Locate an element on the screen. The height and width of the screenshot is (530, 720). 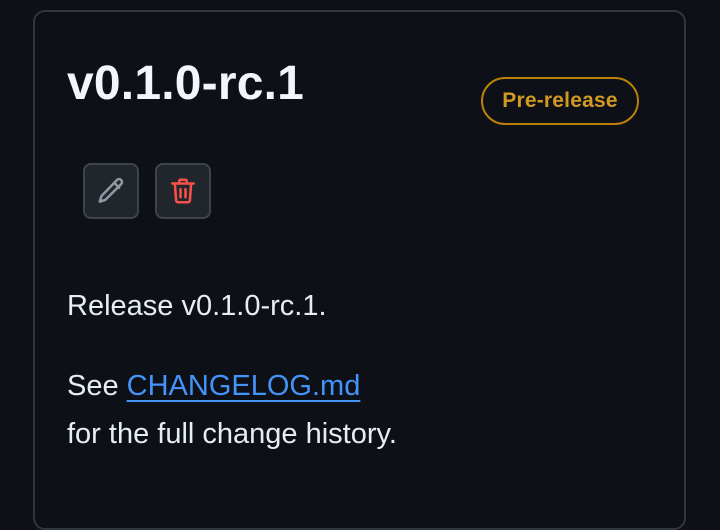
trash-icon is located at coordinates (183, 191).